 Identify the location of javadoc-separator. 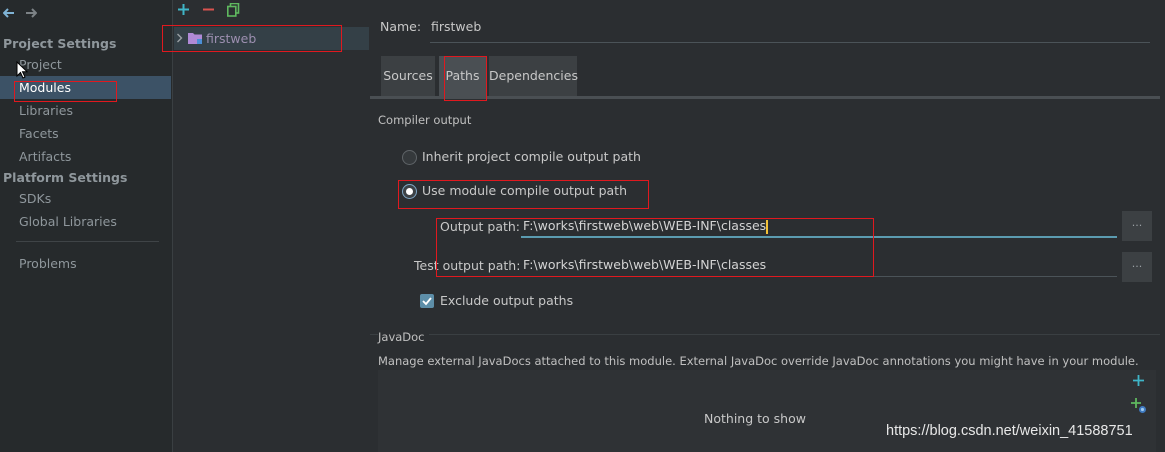
(765, 334).